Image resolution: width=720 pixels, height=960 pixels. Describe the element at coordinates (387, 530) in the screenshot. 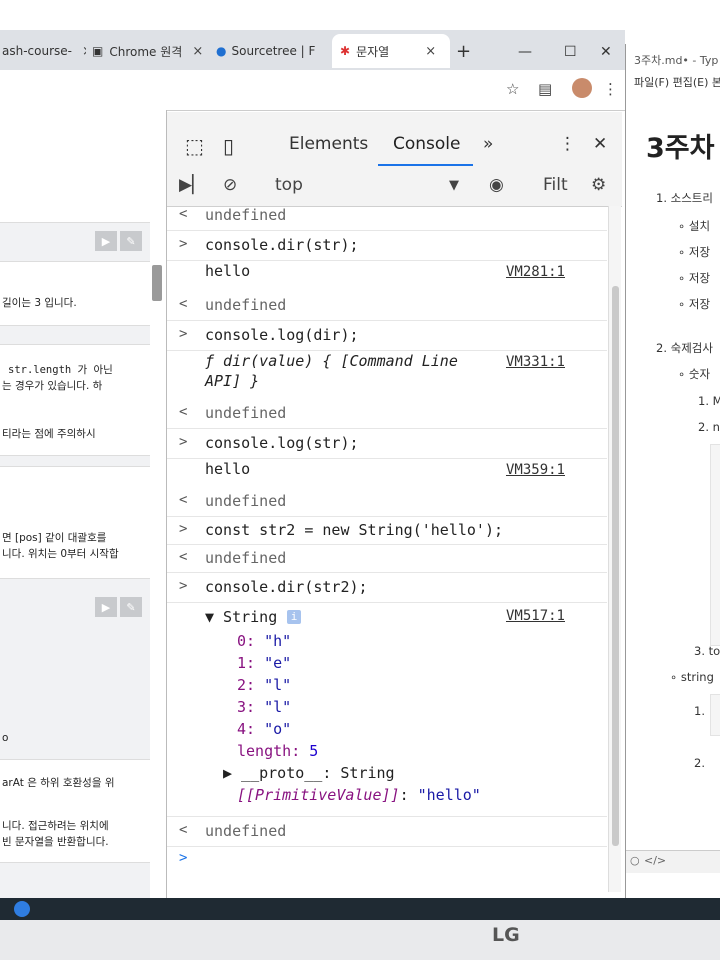

I see `console-row: > const str2 = new String('hello');` at that location.